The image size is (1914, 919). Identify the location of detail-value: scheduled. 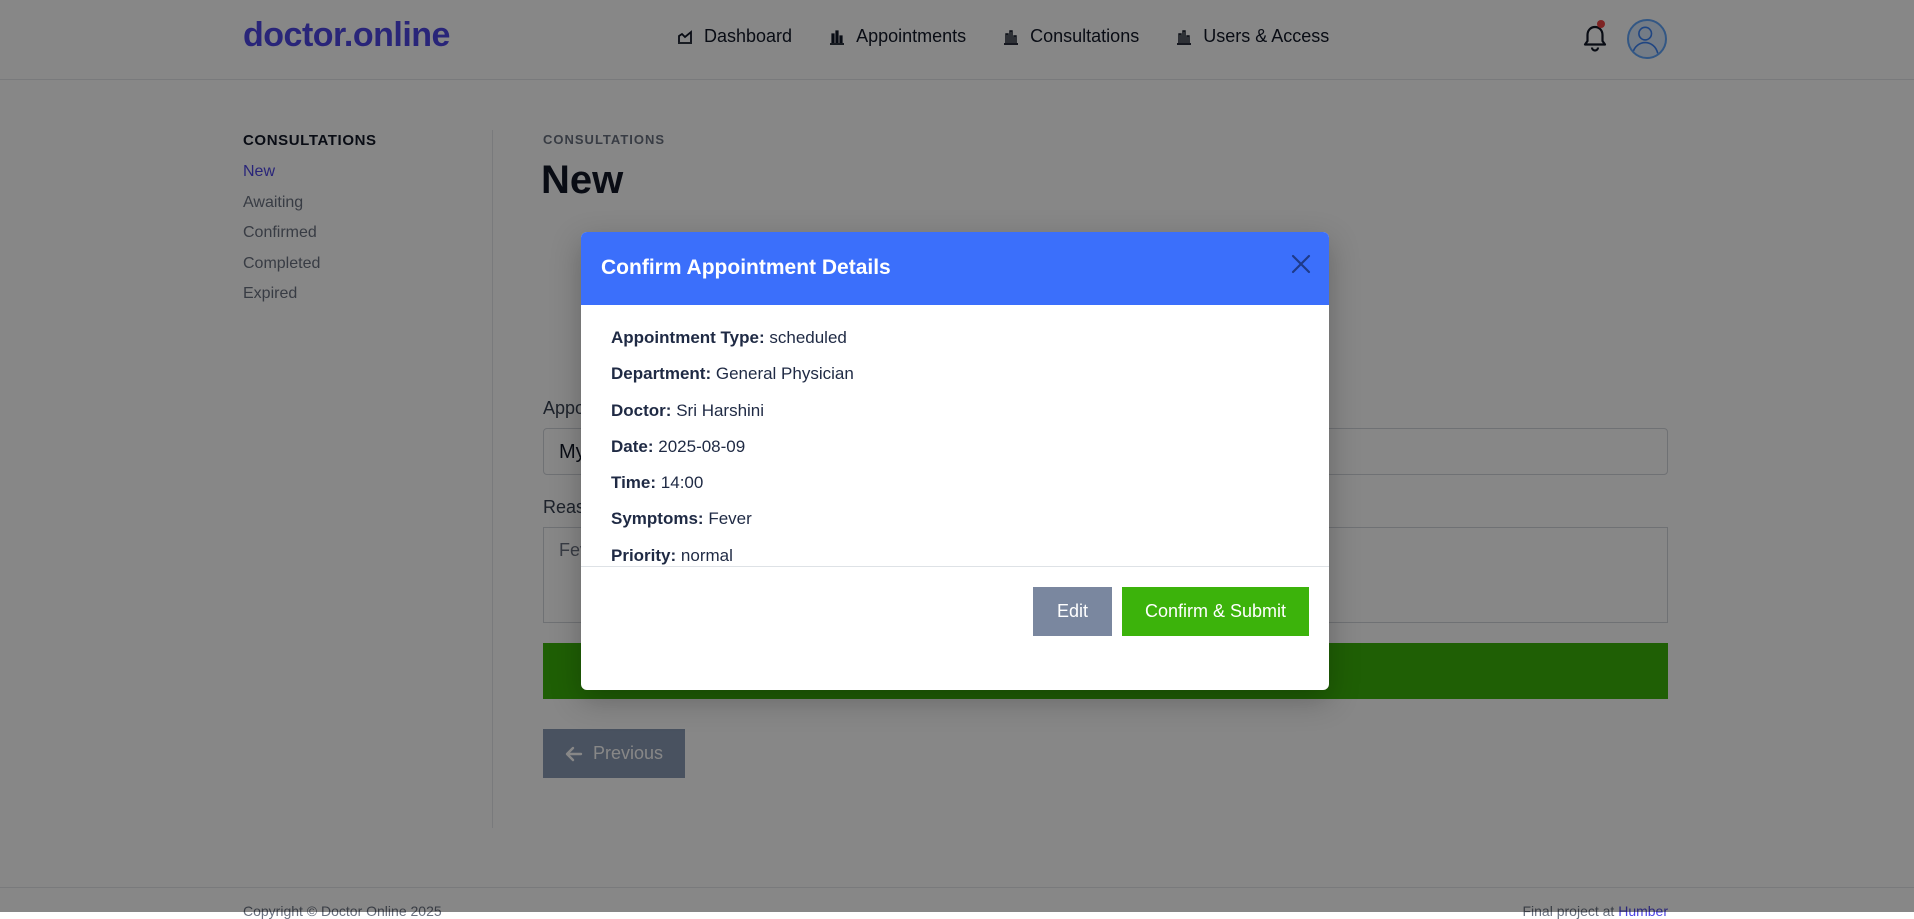
(808, 337).